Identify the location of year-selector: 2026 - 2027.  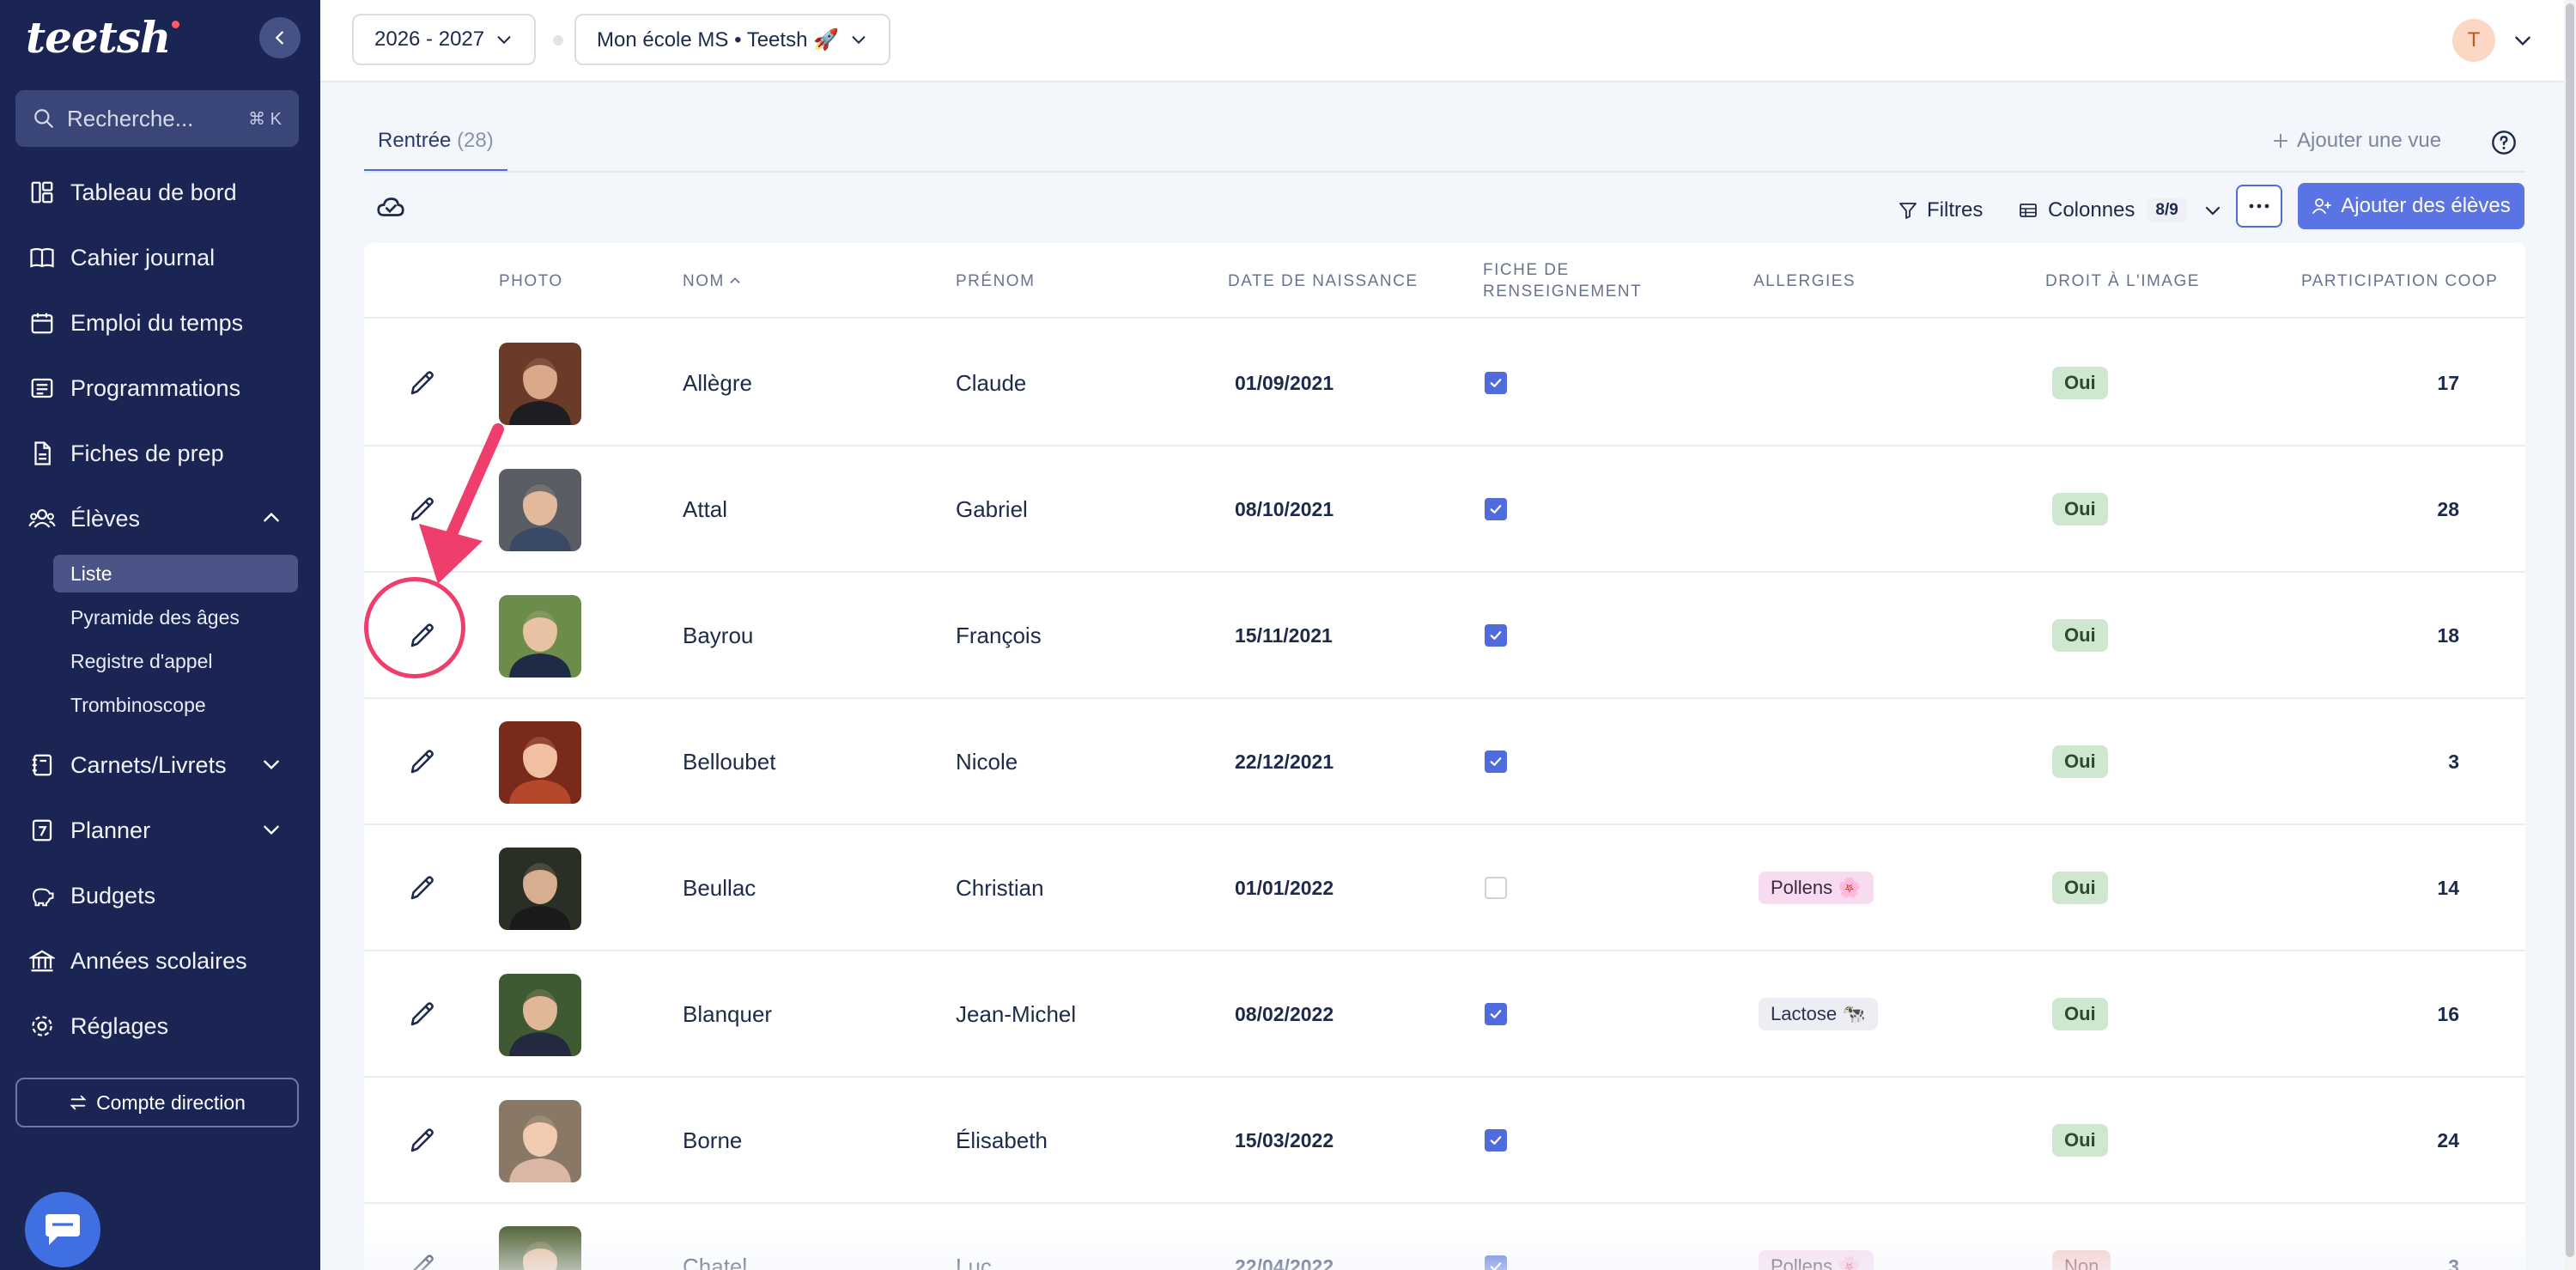
(444, 40).